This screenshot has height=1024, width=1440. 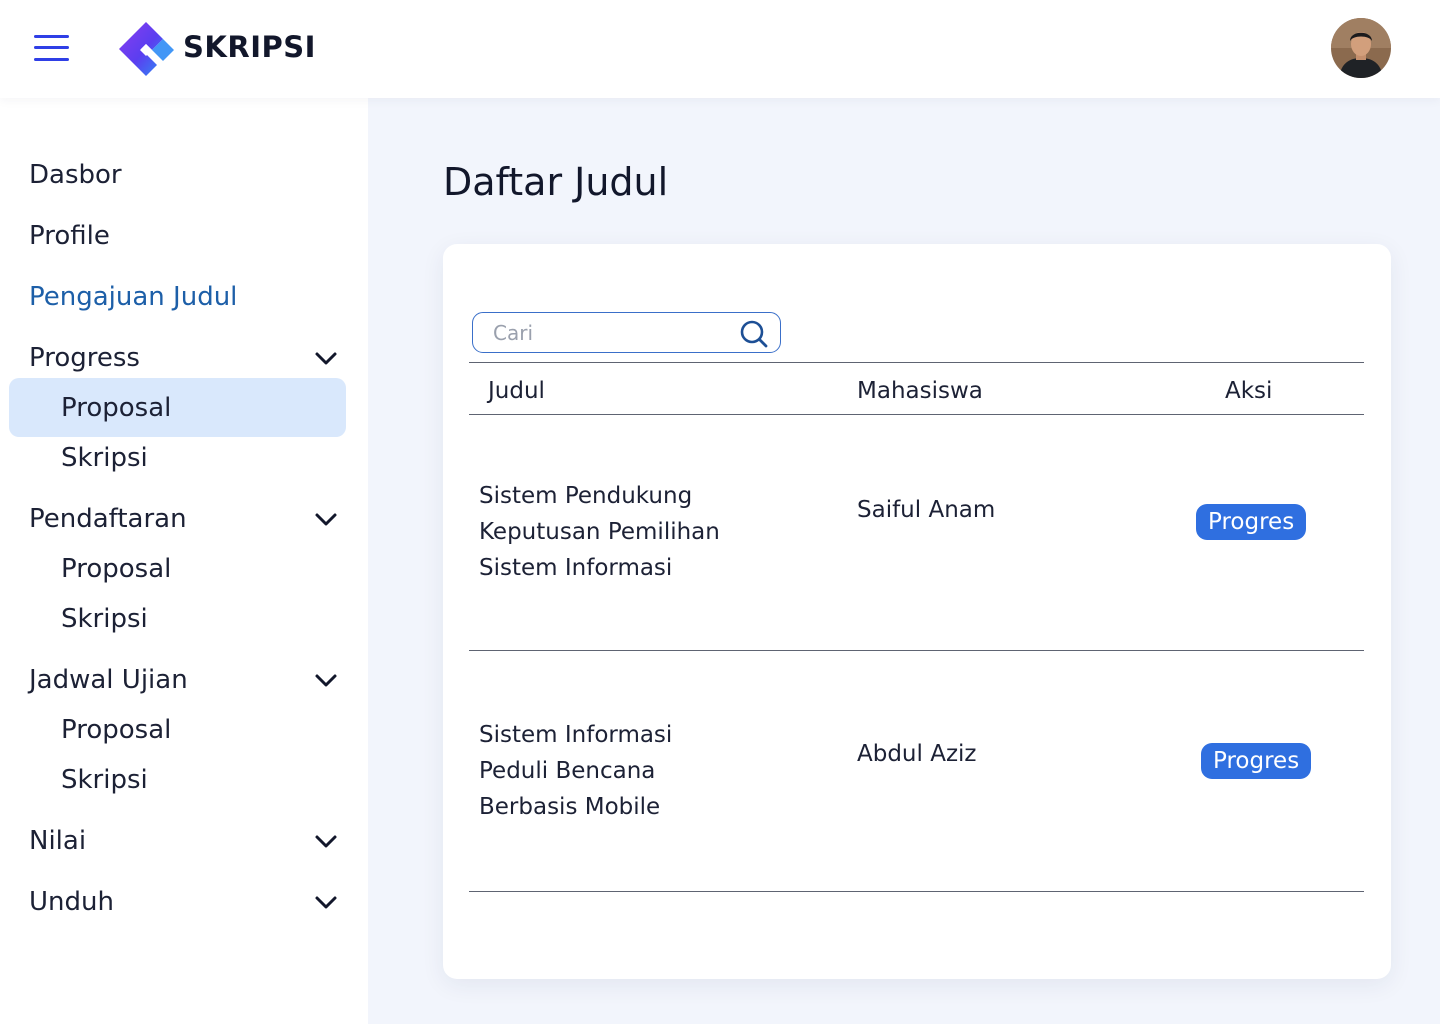 I want to click on sidebar-item-dasbor: Dasbor, so click(x=184, y=175).